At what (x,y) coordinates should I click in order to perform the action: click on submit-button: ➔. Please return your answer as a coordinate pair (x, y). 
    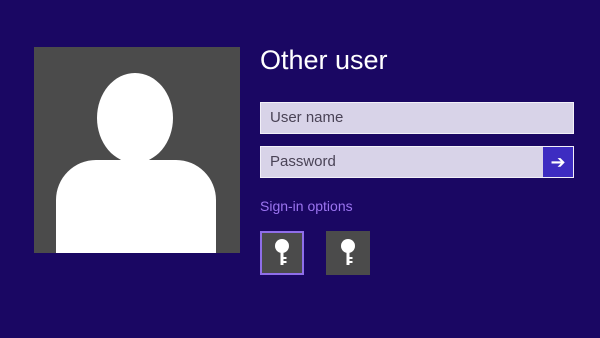
    Looking at the image, I should click on (558, 162).